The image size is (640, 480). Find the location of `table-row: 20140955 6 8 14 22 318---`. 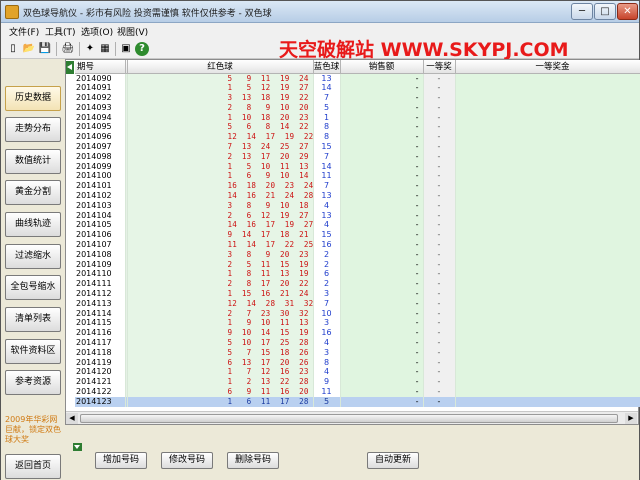

table-row: 20140955 6 8 14 22 318--- is located at coordinates (357, 127).